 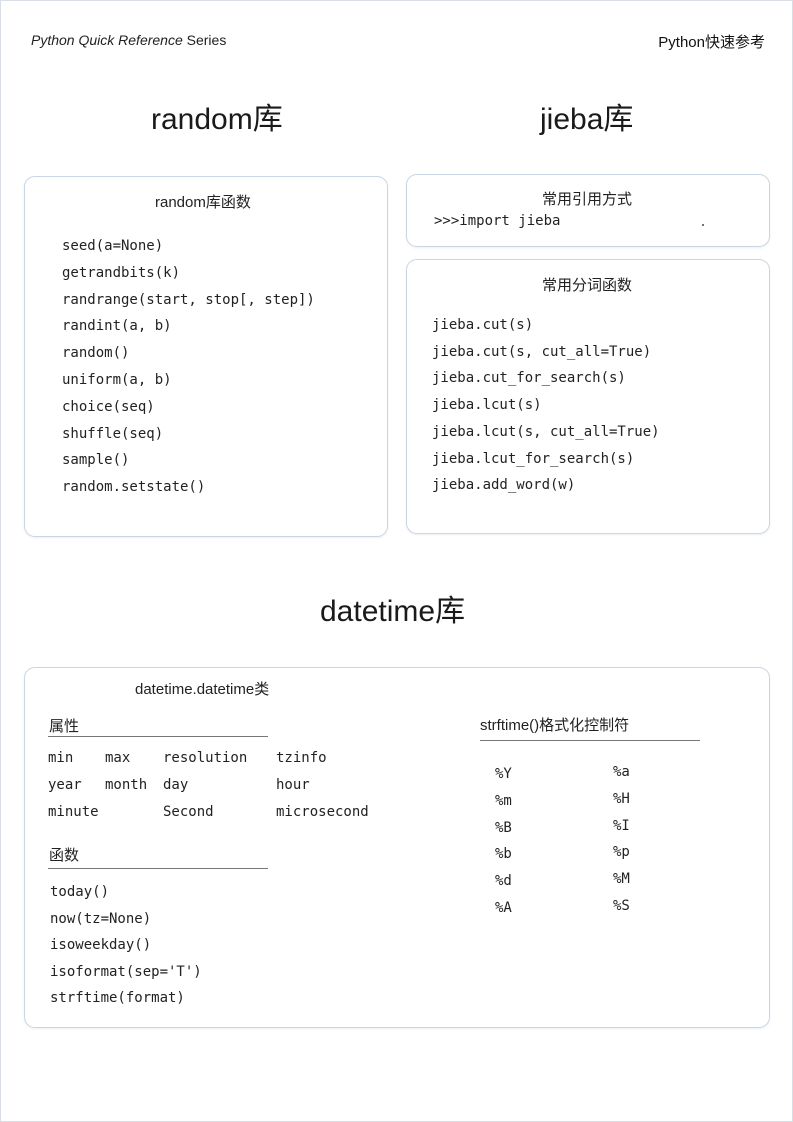 What do you see at coordinates (126, 785) in the screenshot?
I see `attribute-item: month` at bounding box center [126, 785].